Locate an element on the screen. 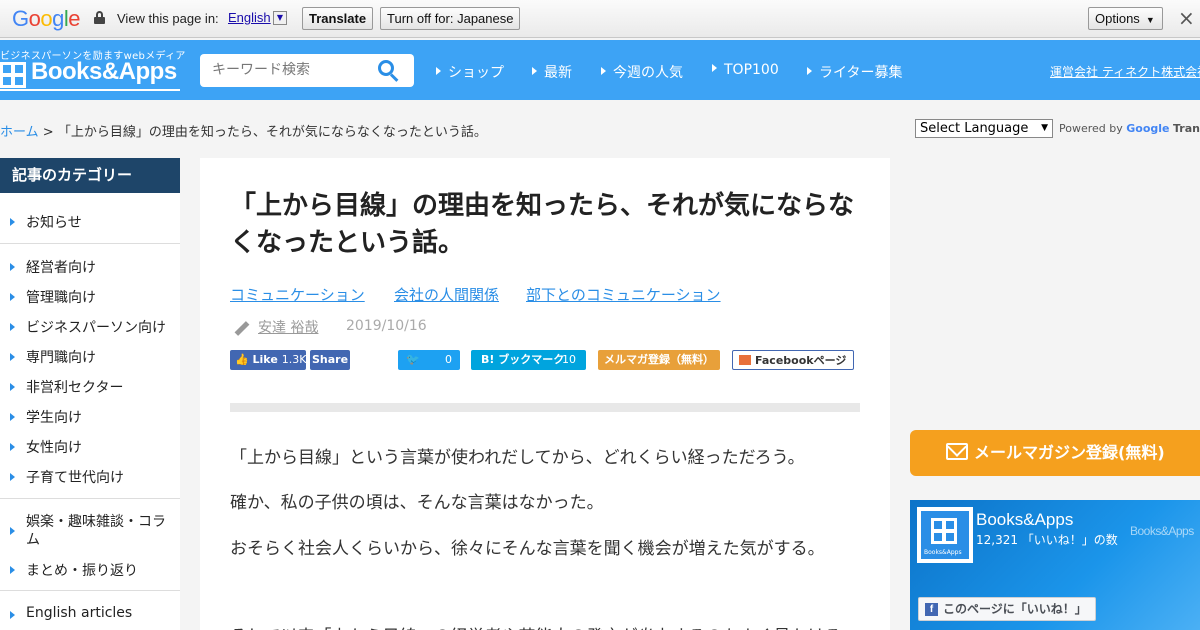 This screenshot has height=630, width=1200. turn-off-translation-button: Turn off for: Japanese is located at coordinates (450, 18).